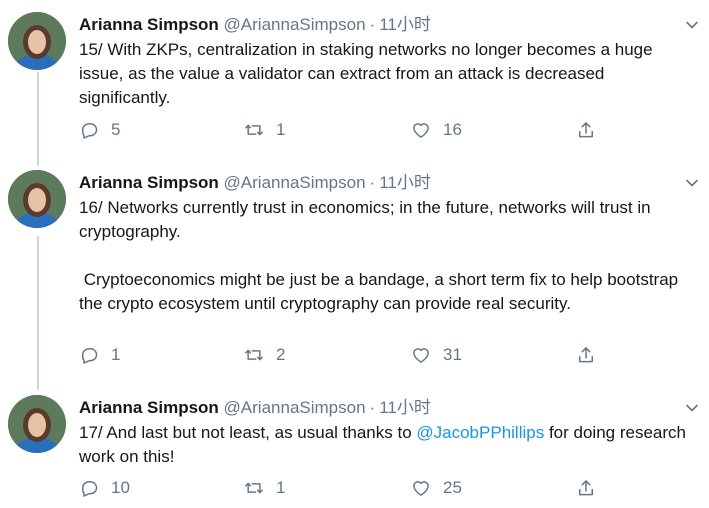 The height and width of the screenshot is (508, 709). What do you see at coordinates (480, 432) in the screenshot?
I see `mention-link: @JacobPPhillips` at bounding box center [480, 432].